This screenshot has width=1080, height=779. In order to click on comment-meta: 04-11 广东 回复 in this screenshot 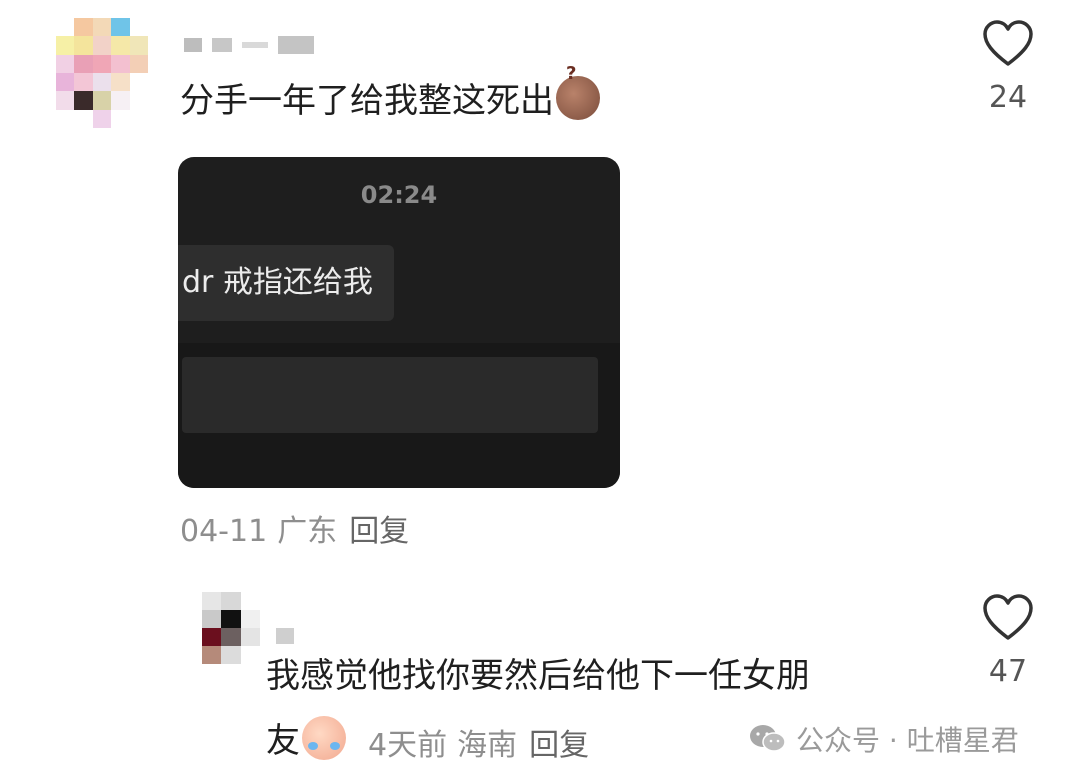, I will do `click(294, 528)`.